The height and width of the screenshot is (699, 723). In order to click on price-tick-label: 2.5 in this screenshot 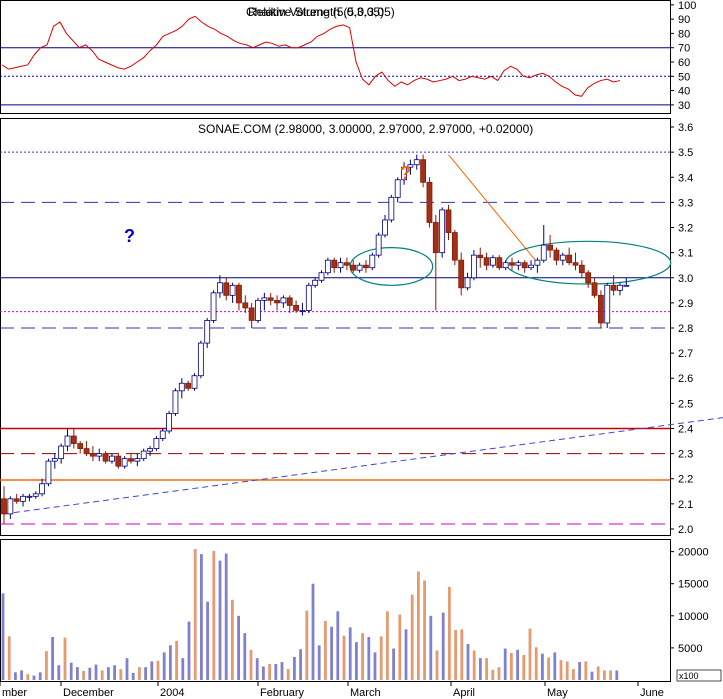, I will do `click(685, 404)`.